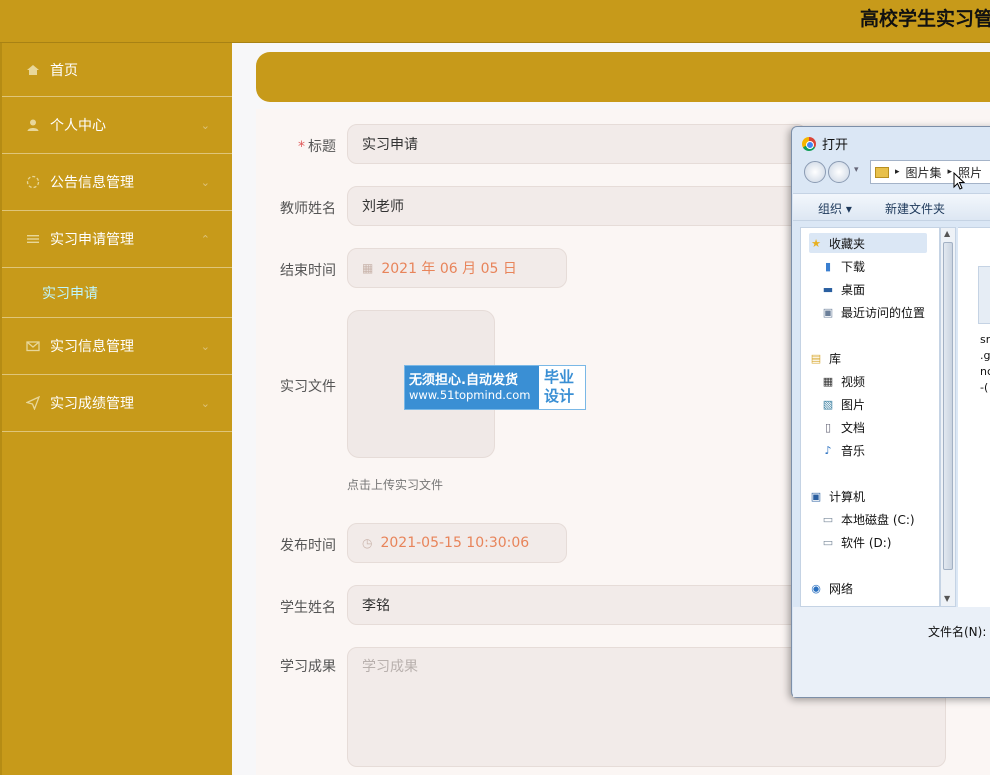  Describe the element at coordinates (577, 605) in the screenshot. I see `student-input: 李铭` at that location.